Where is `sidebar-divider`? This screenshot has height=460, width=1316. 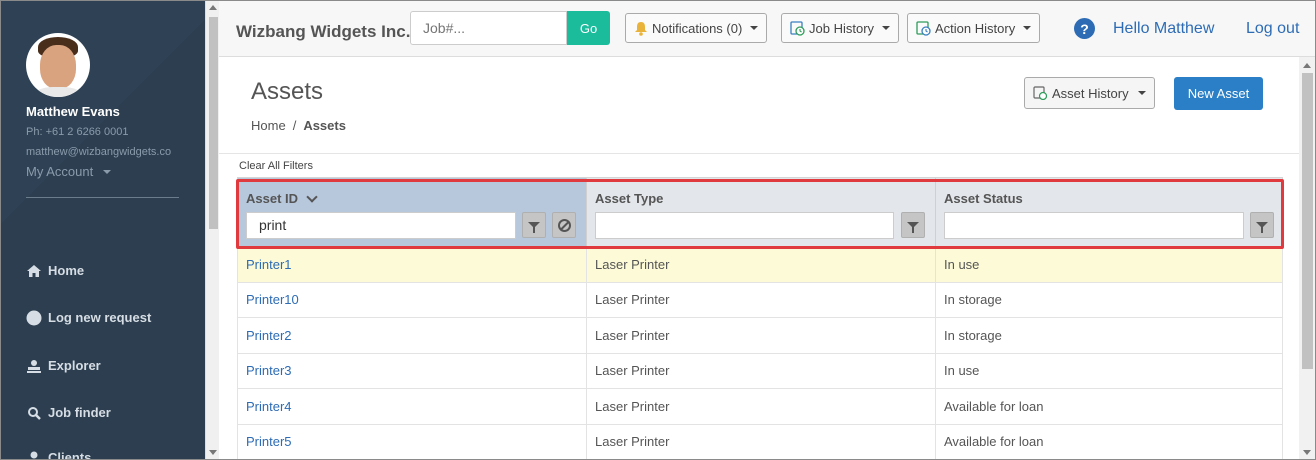
sidebar-divider is located at coordinates (102, 197).